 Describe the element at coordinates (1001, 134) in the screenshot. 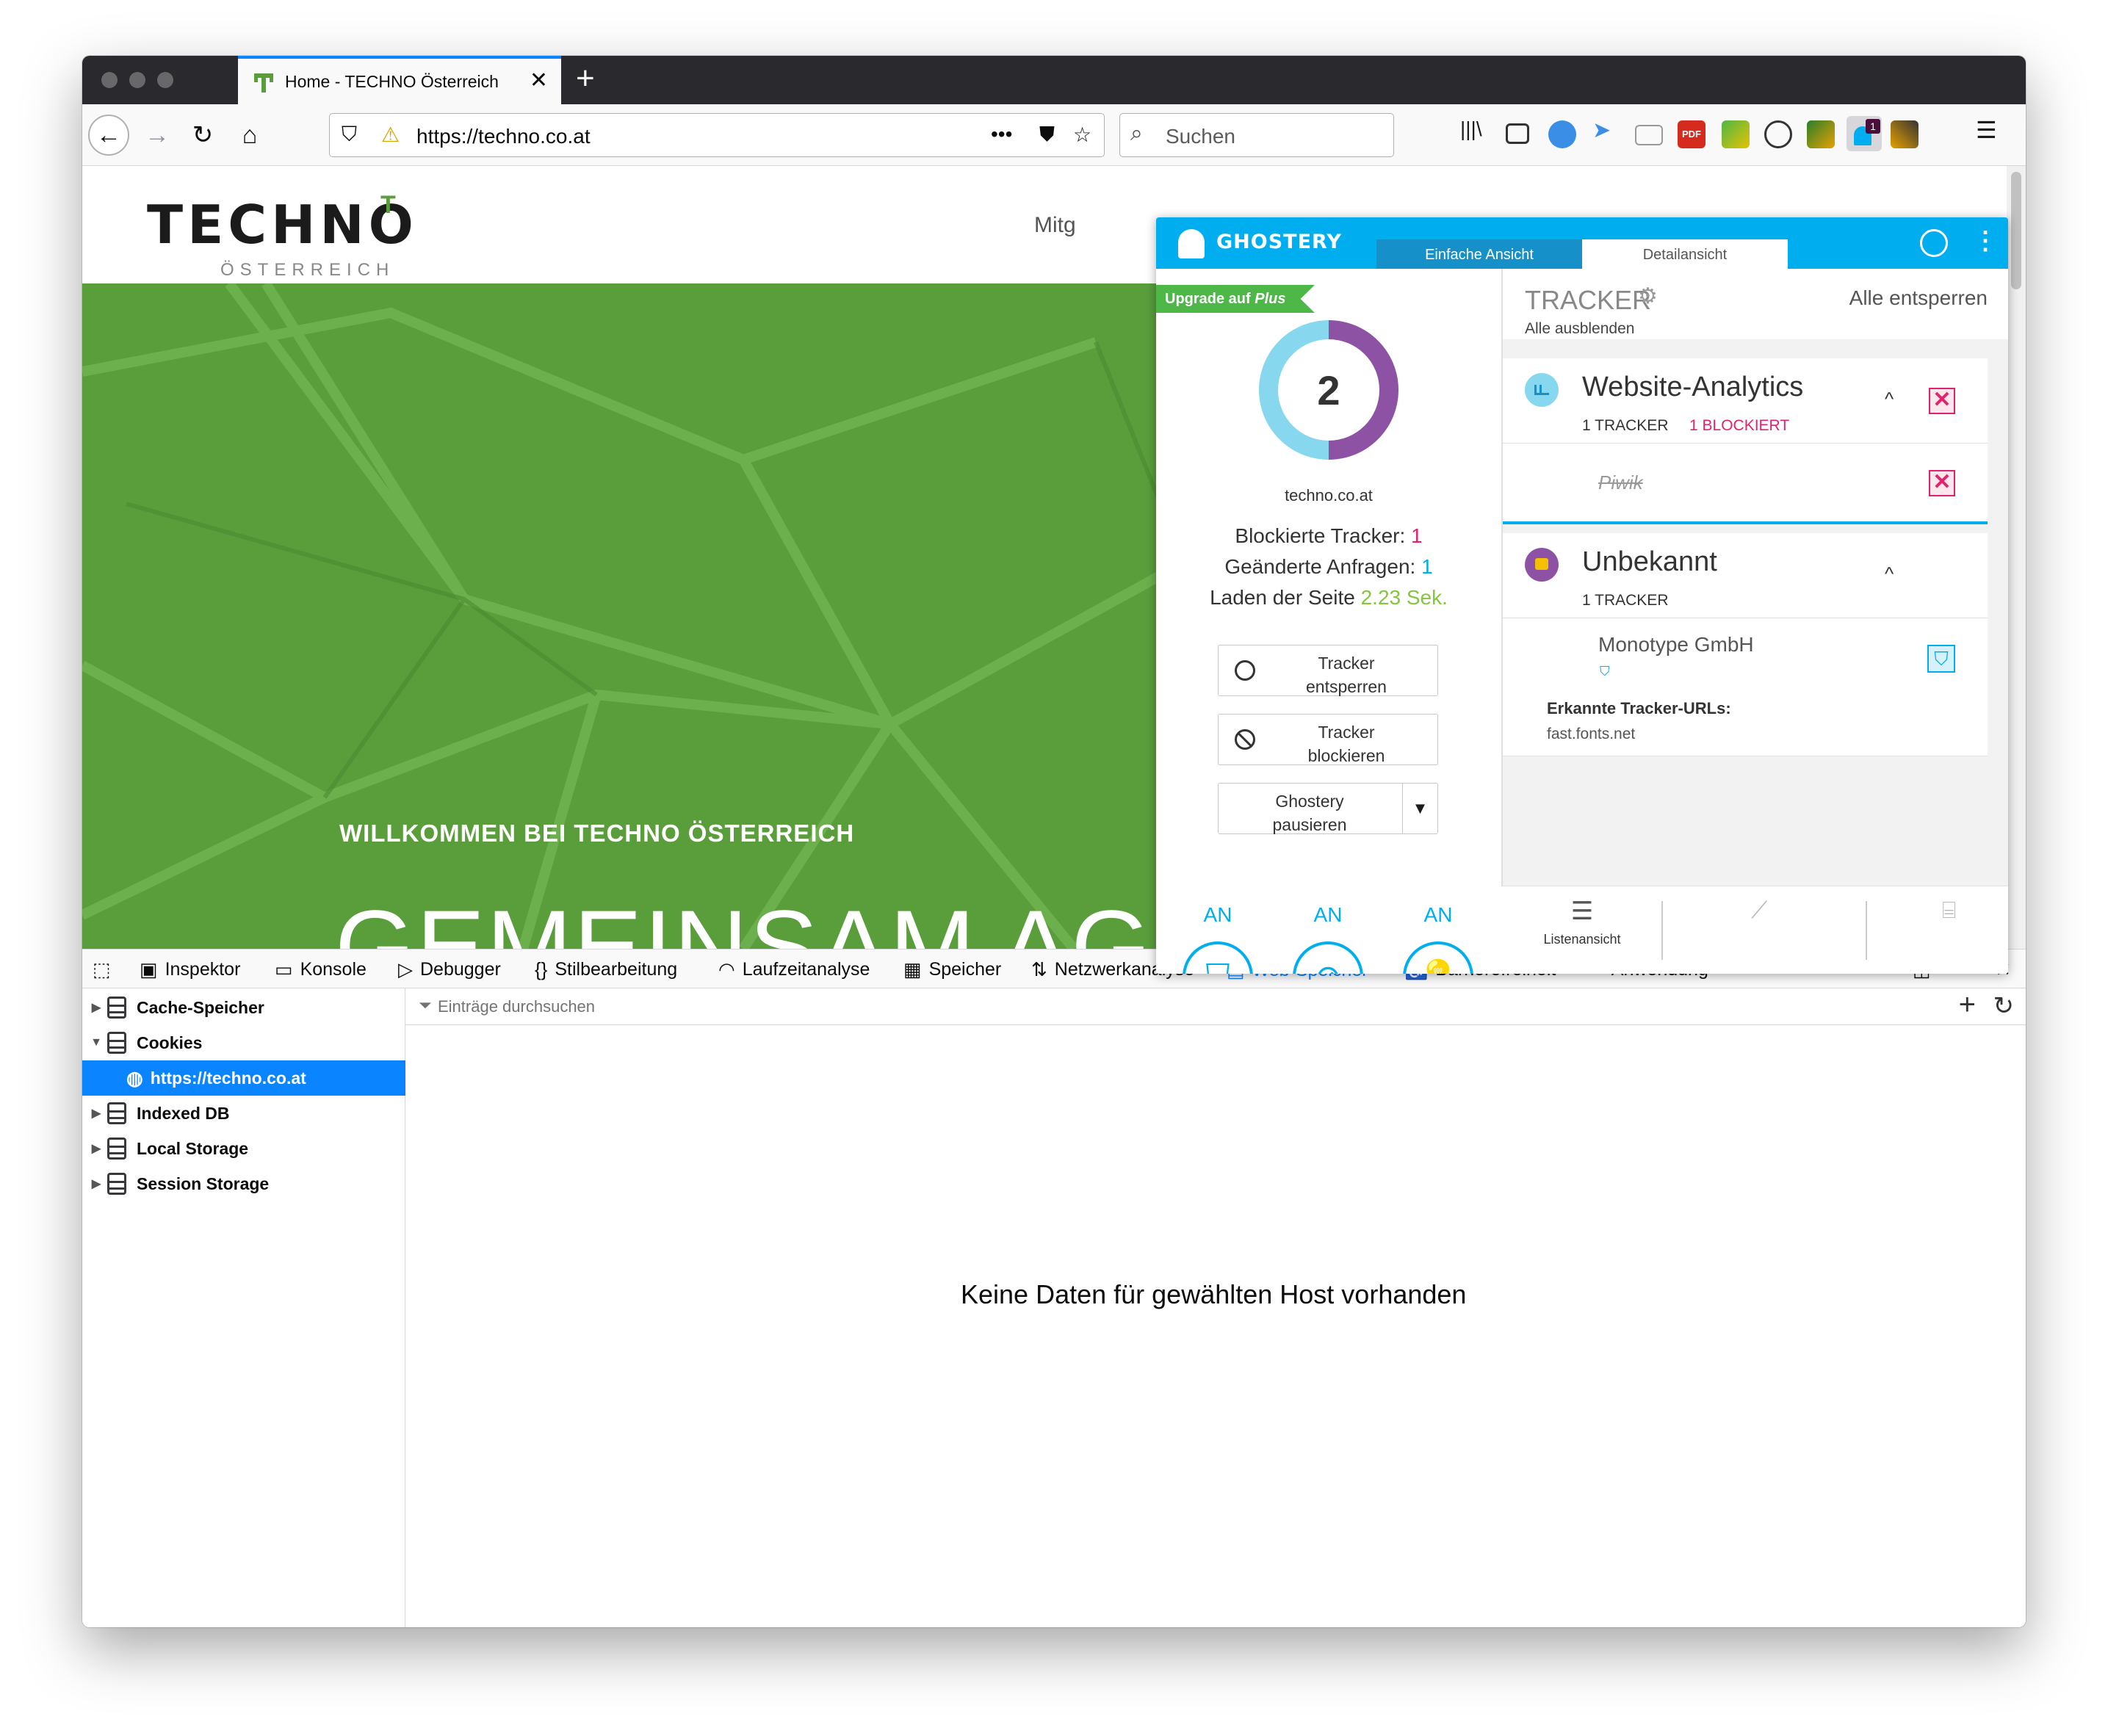

I see `page-actions-icon: •••` at that location.